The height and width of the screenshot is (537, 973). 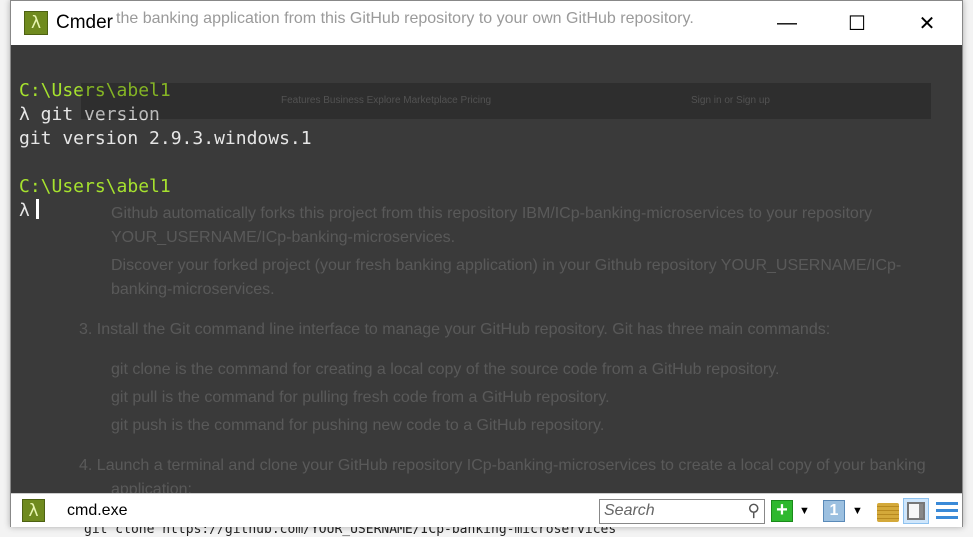 What do you see at coordinates (753, 510) in the screenshot?
I see `search-icon: ⚲` at bounding box center [753, 510].